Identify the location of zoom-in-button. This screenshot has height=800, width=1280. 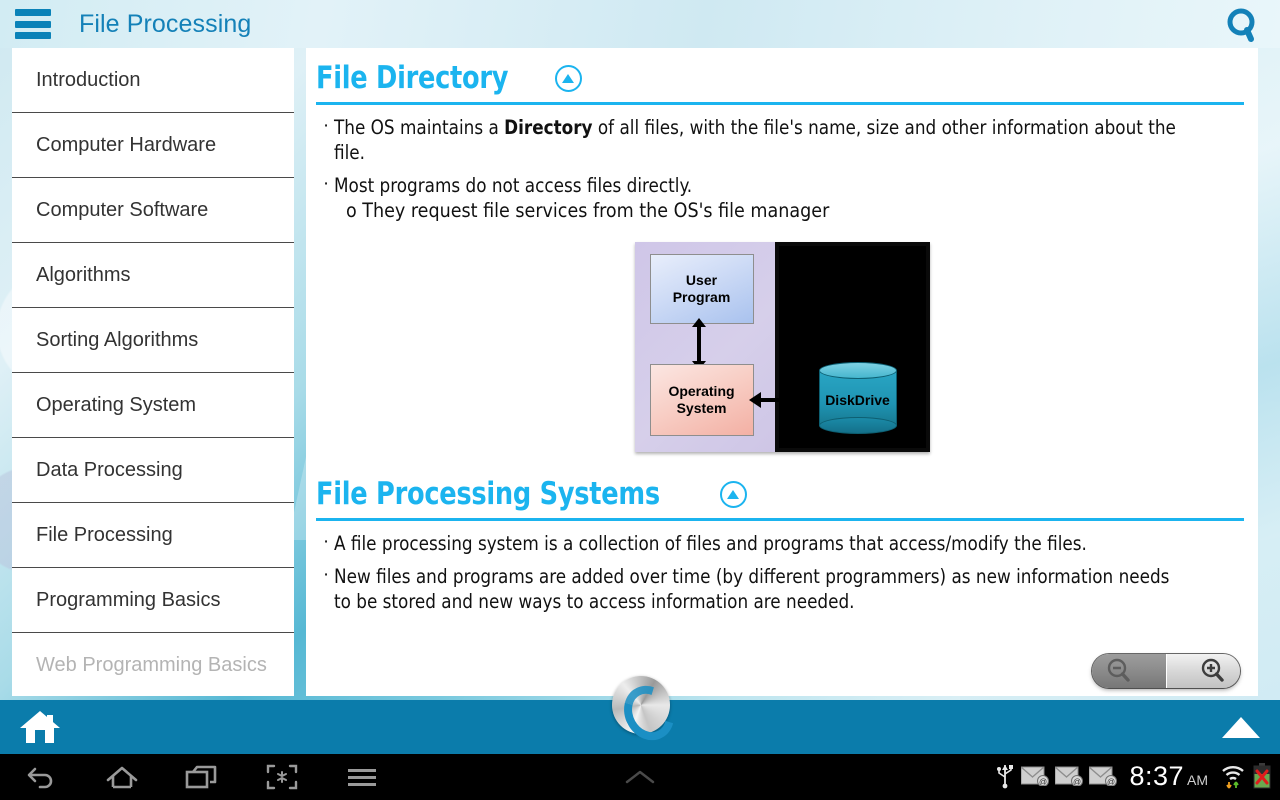
(1202, 671).